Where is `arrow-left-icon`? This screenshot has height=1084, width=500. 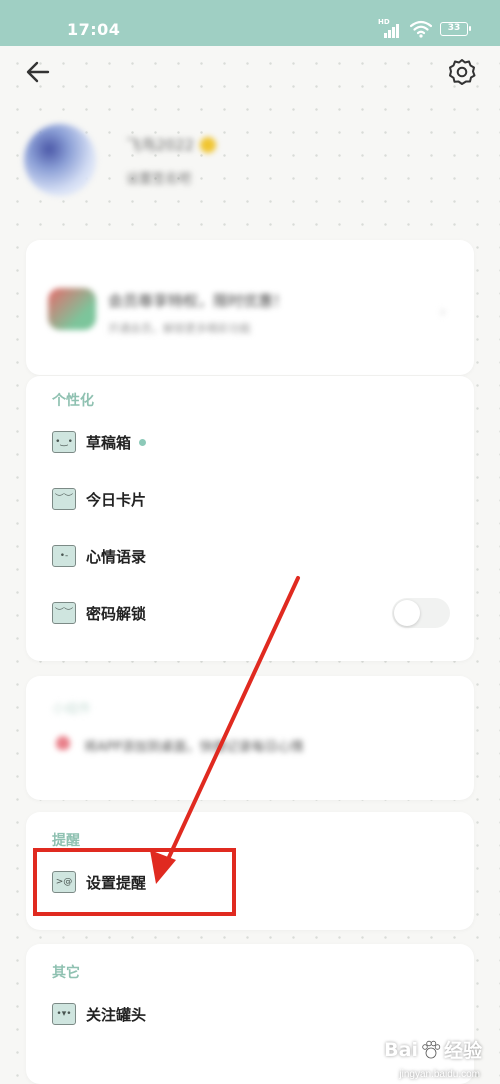
arrow-left-icon is located at coordinates (38, 72).